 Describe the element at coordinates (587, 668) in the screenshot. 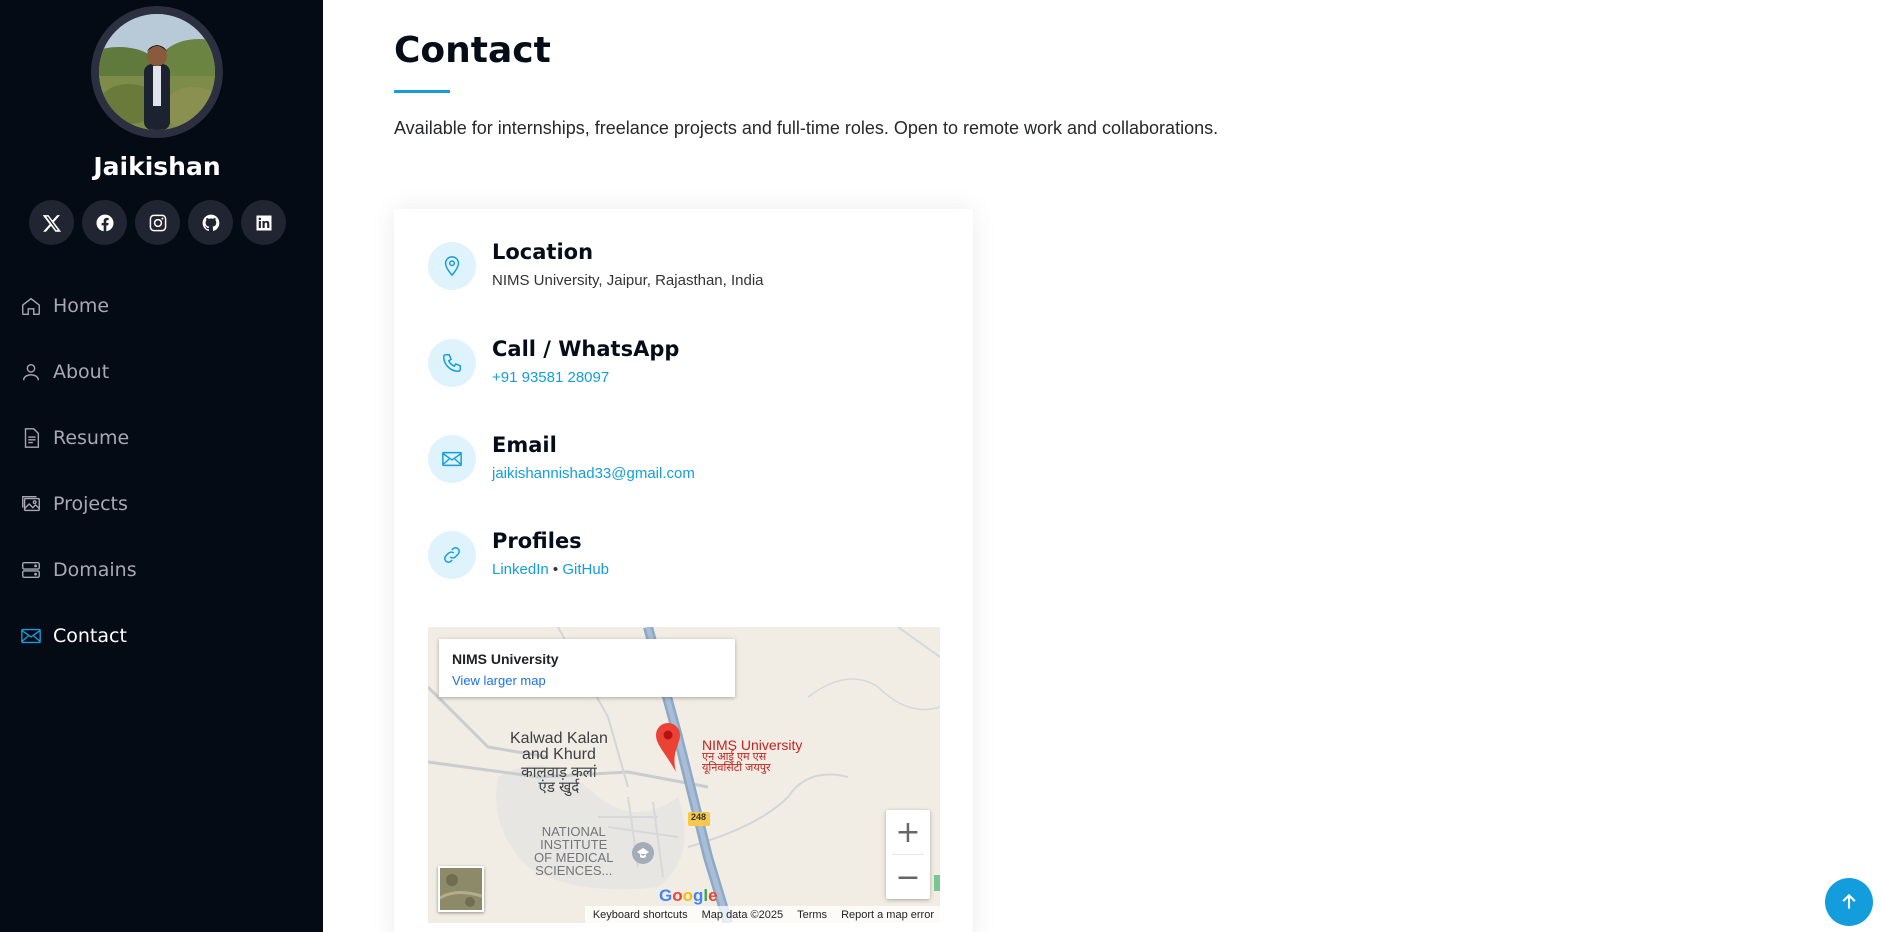

I see `map-place-card: NIMS University View larger map` at that location.